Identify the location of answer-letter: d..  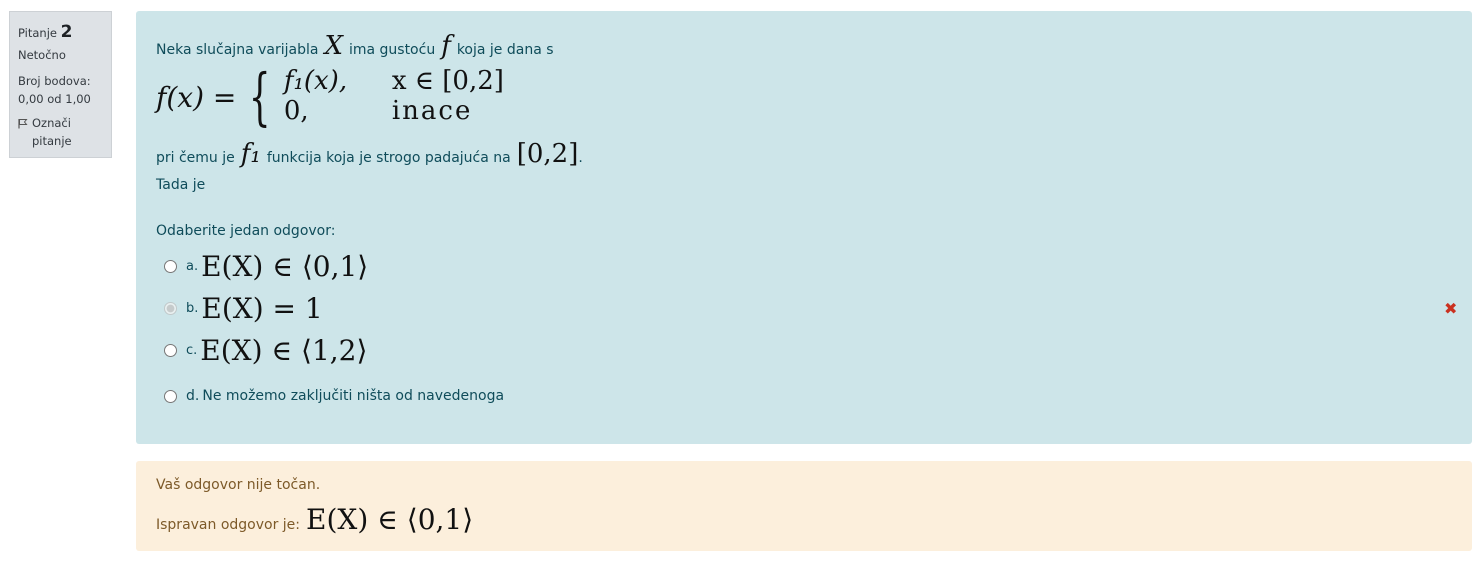
(193, 396).